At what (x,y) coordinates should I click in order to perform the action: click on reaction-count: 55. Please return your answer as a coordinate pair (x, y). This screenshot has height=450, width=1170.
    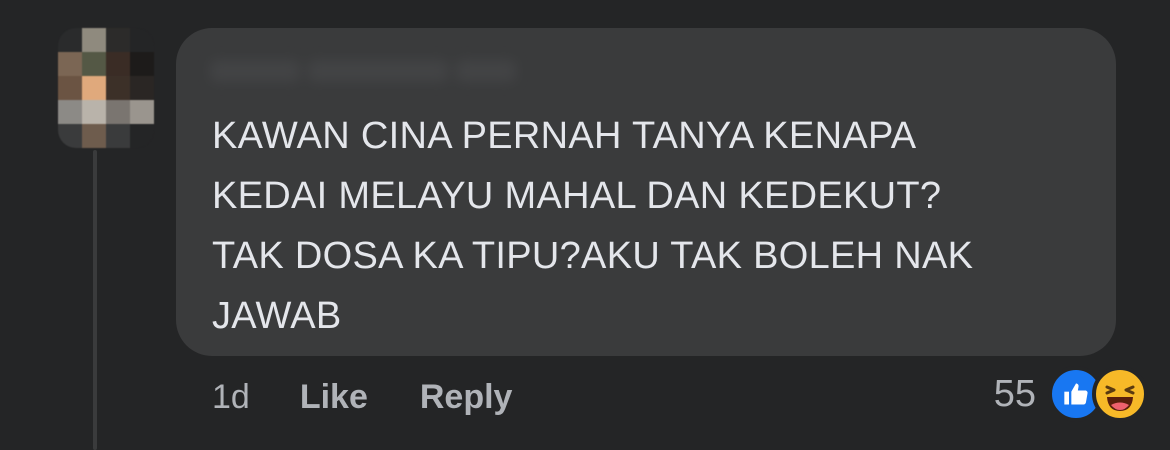
    Looking at the image, I should click on (1014, 393).